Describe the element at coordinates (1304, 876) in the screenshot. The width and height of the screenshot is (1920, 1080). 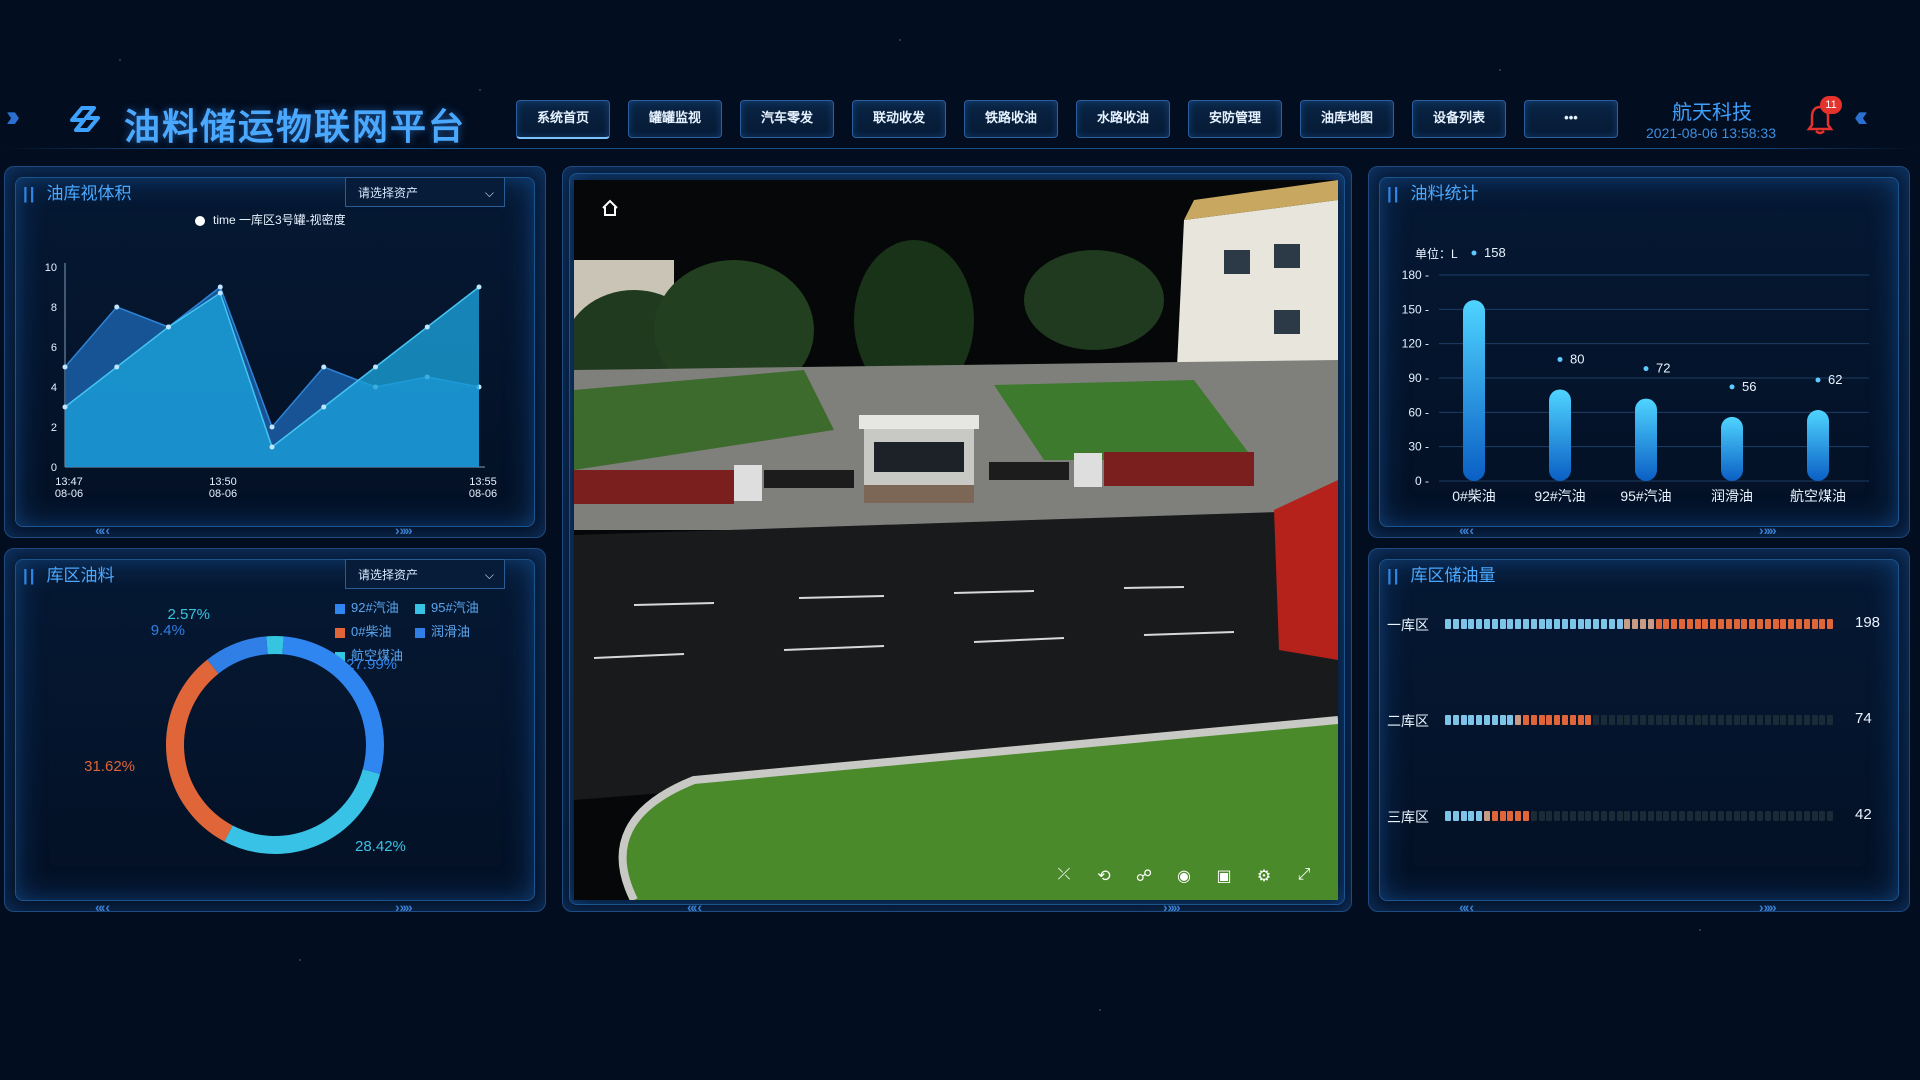
I see `fullscreen-icon: ⤢` at that location.